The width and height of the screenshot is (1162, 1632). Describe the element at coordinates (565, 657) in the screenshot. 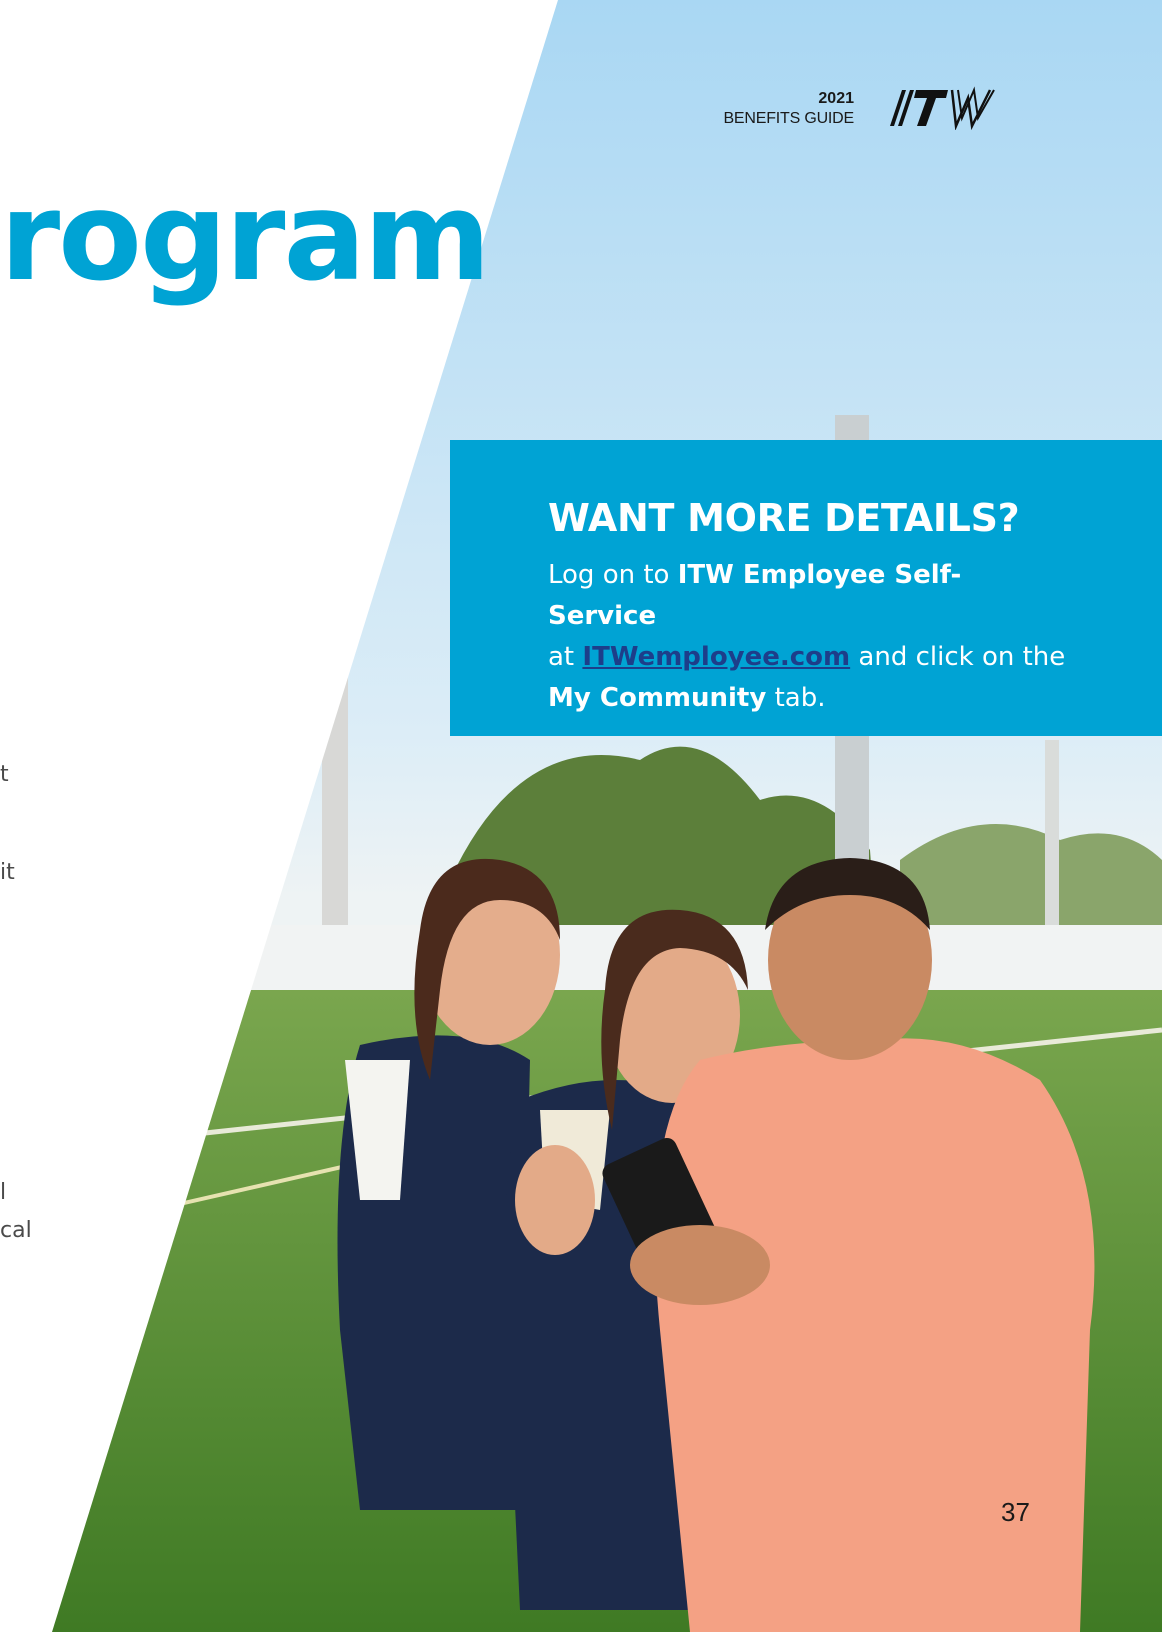

I see `callout-text: at` at that location.